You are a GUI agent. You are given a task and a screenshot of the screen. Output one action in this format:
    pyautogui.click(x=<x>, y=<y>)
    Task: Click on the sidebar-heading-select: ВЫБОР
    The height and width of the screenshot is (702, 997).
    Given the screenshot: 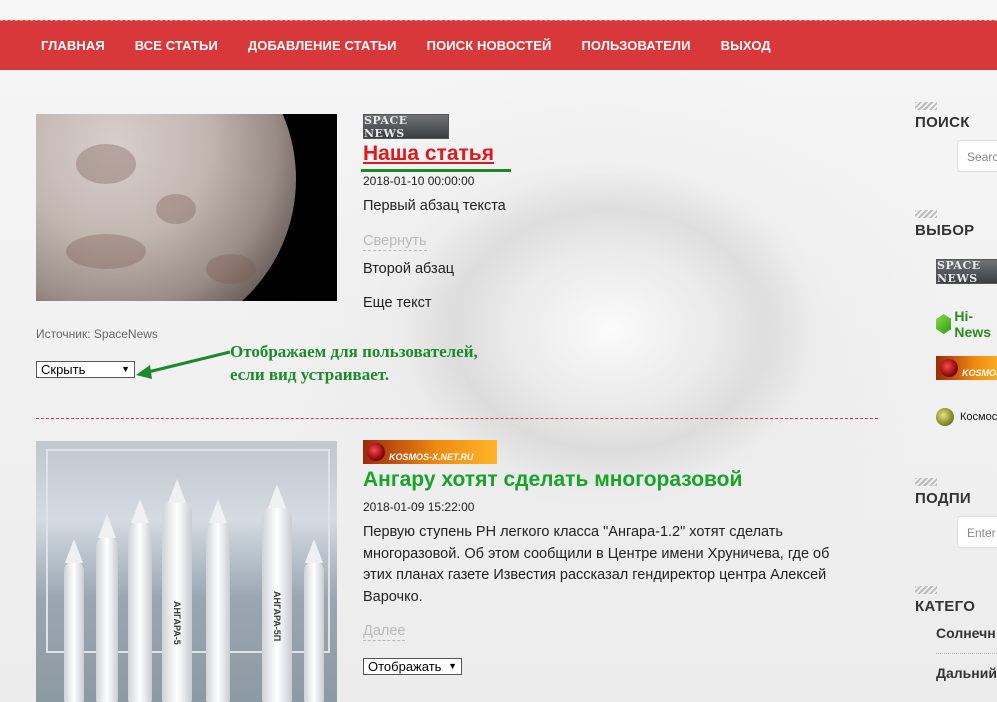 What is the action you would take?
    pyautogui.click(x=956, y=222)
    